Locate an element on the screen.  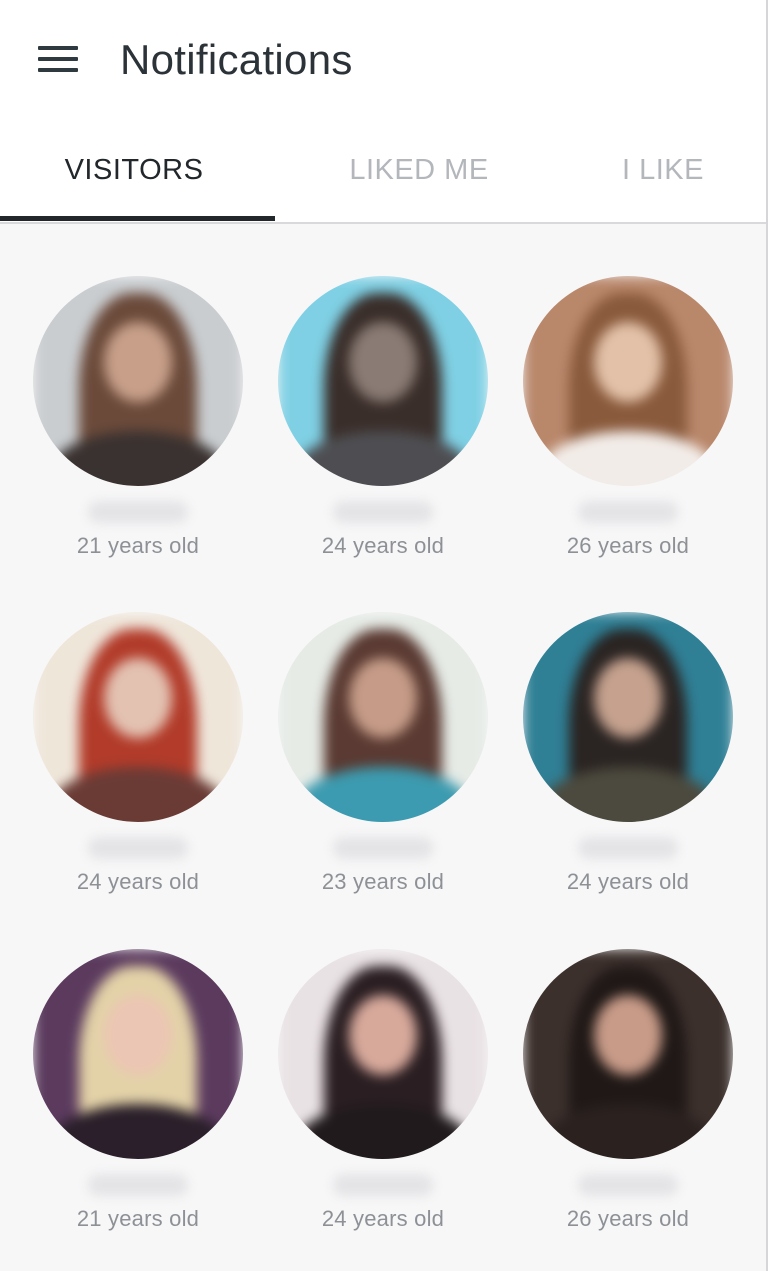
tab-liked-me: LIKED ME is located at coordinates (419, 170).